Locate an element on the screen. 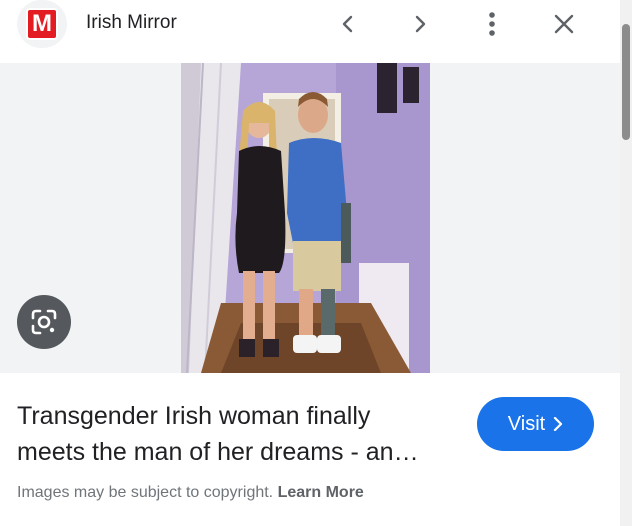 The width and height of the screenshot is (632, 526). source-logo: M is located at coordinates (42, 24).